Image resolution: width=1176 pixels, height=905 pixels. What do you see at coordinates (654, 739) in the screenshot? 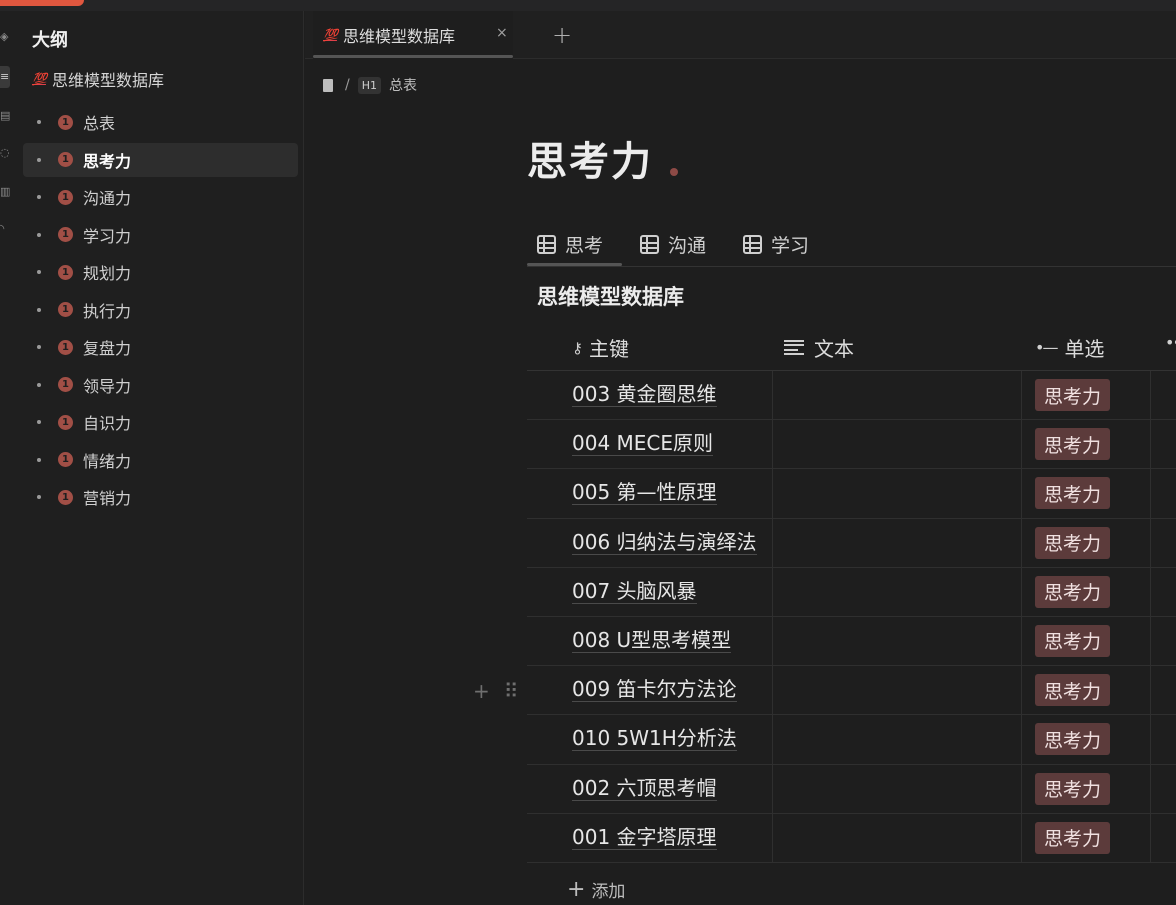
I see `cell-key: 010 5W1H分析法` at bounding box center [654, 739].